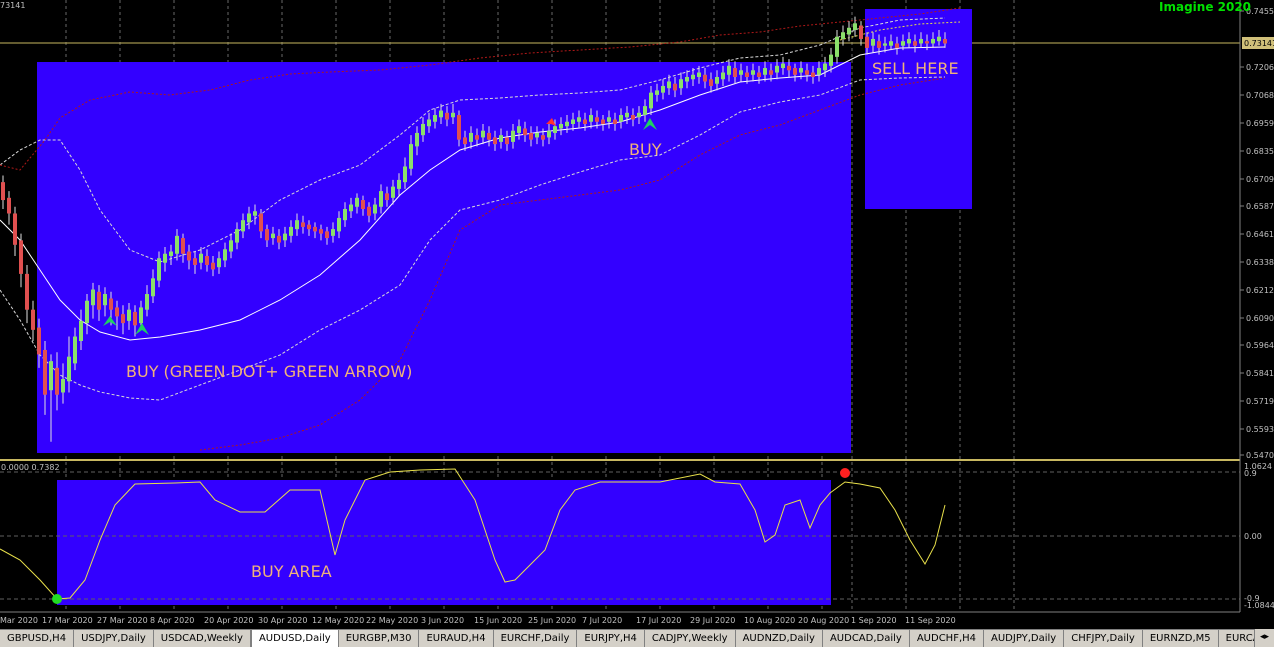  Describe the element at coordinates (874, 620) in the screenshot. I see `date-label: 1 Sep 2020` at that location.